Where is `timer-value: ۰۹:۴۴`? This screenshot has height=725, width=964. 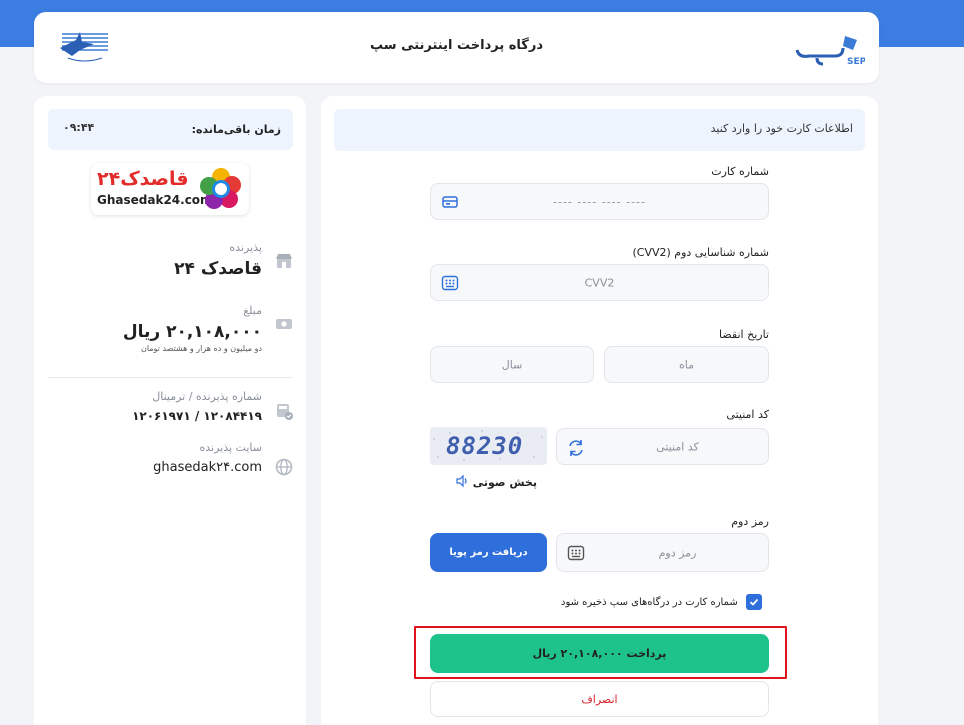 timer-value: ۰۹:۴۴ is located at coordinates (79, 127).